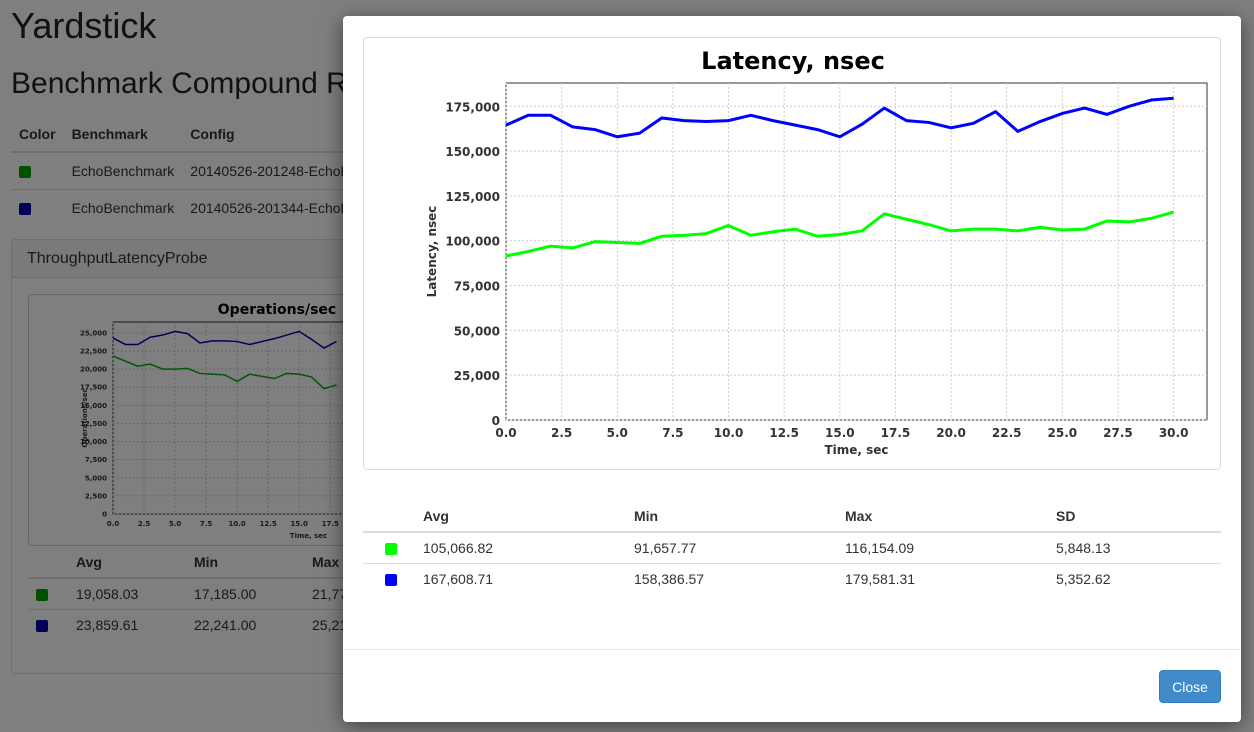  Describe the element at coordinates (1007, 433) in the screenshot. I see `x-tick-label: 22.5` at that location.